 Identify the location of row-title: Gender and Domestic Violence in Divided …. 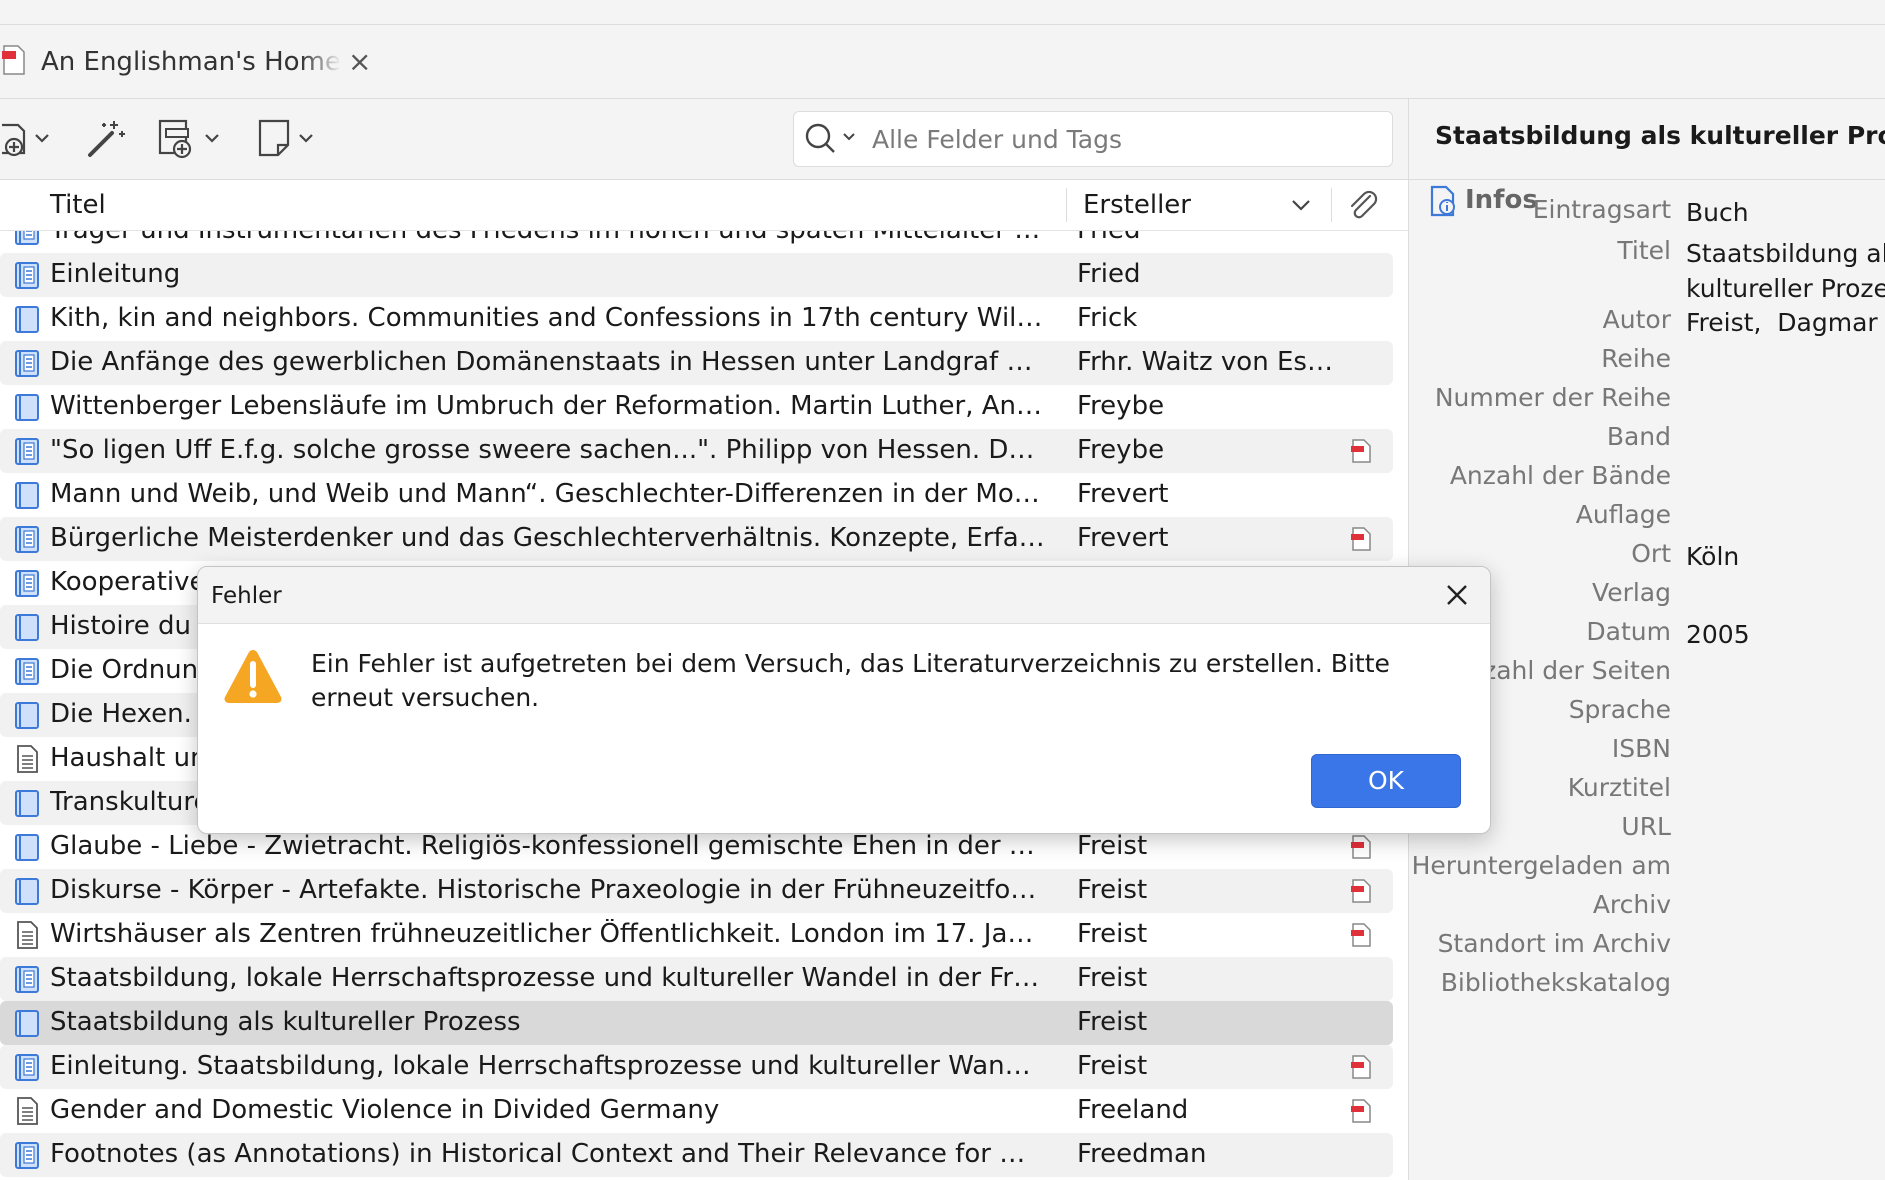
(385, 1110).